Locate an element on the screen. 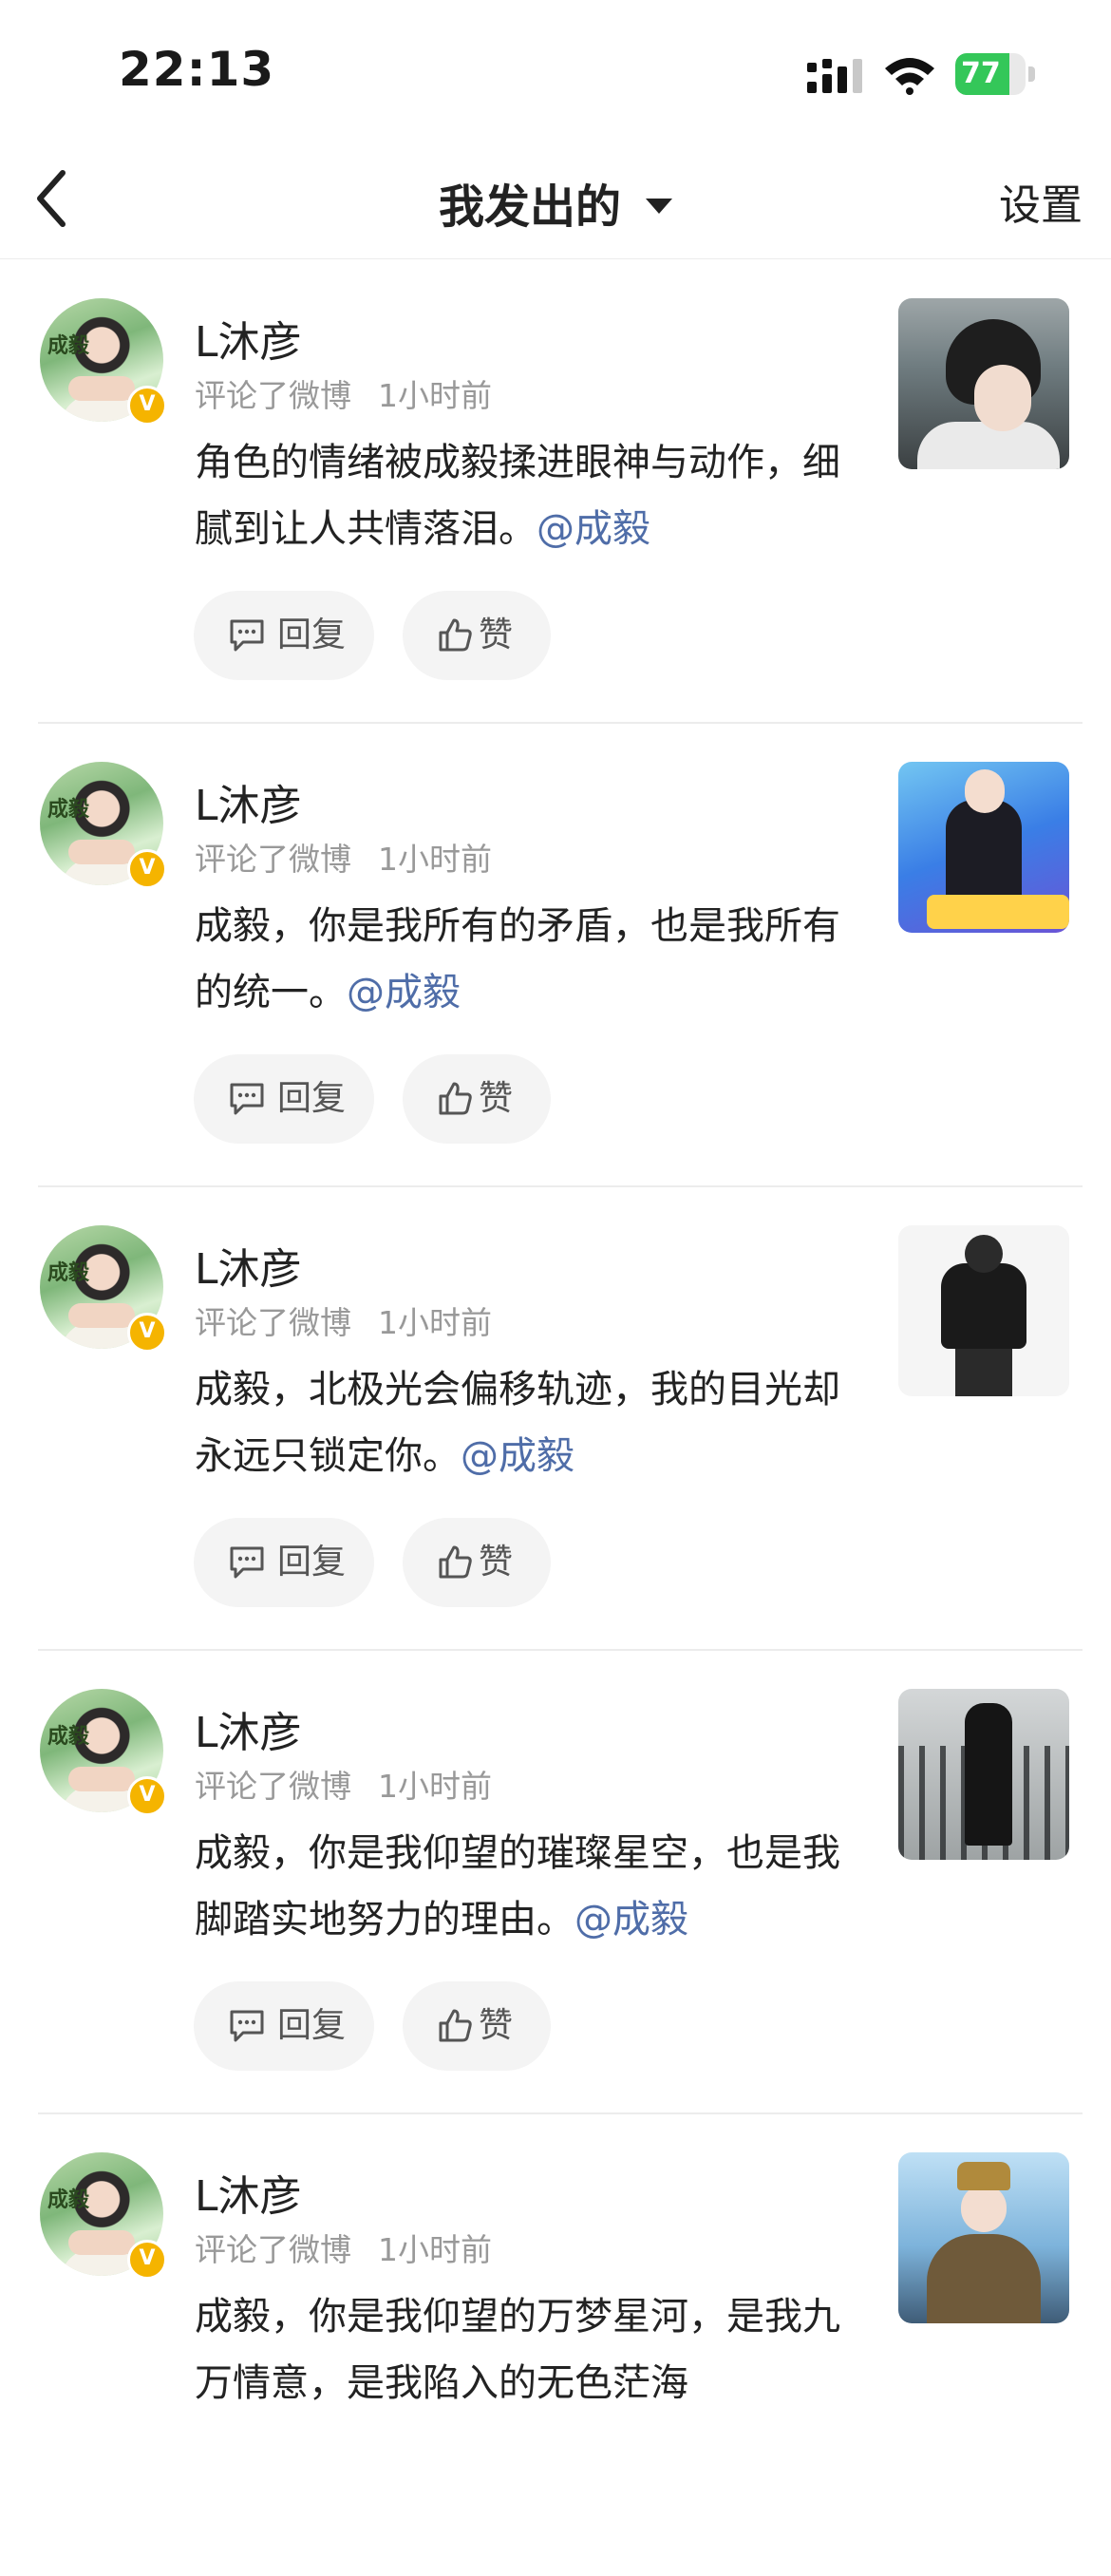 This screenshot has width=1111, height=2576. status-bar: 22:13 77 is located at coordinates (555, 71).